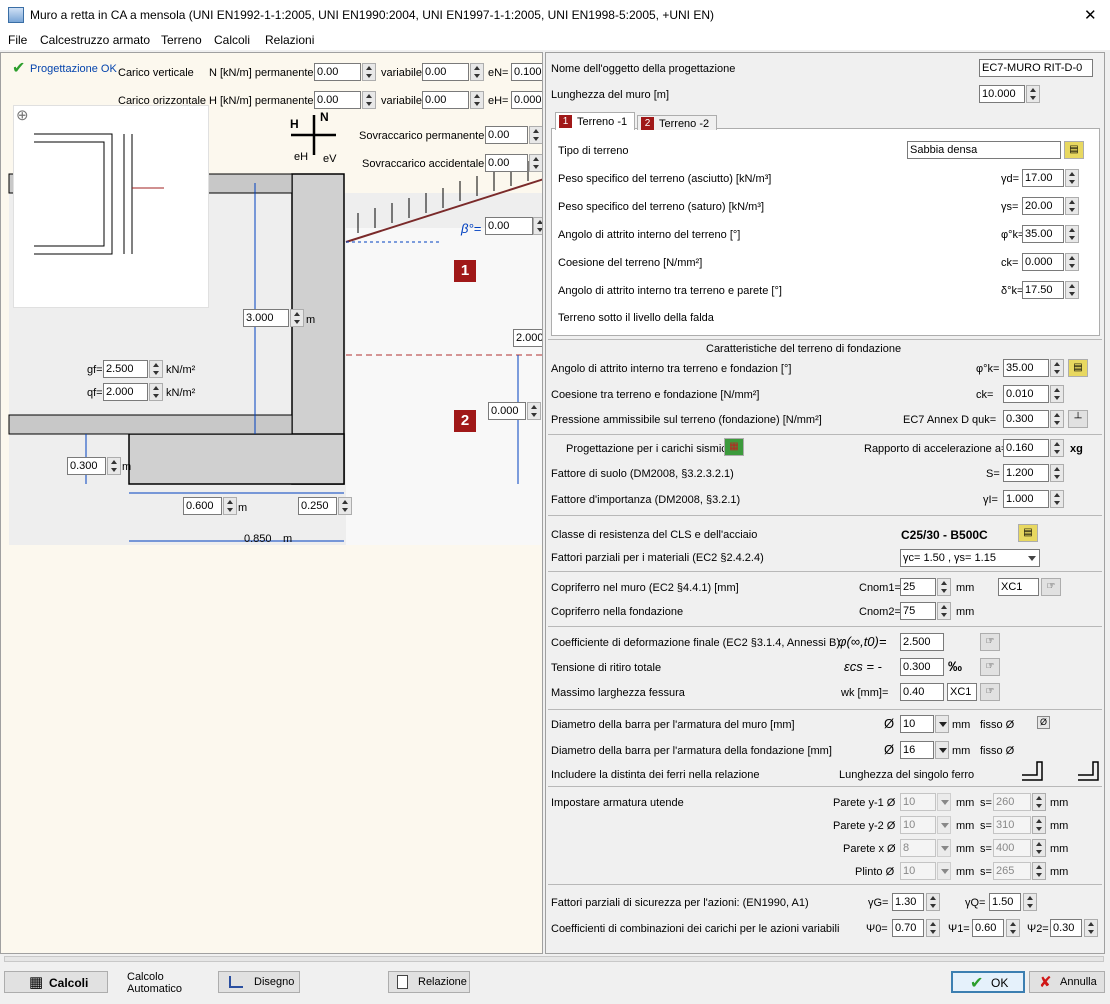  Describe the element at coordinates (95, 40) in the screenshot. I see `menu-calcestruzzo: Calcestruzzo armato` at that location.